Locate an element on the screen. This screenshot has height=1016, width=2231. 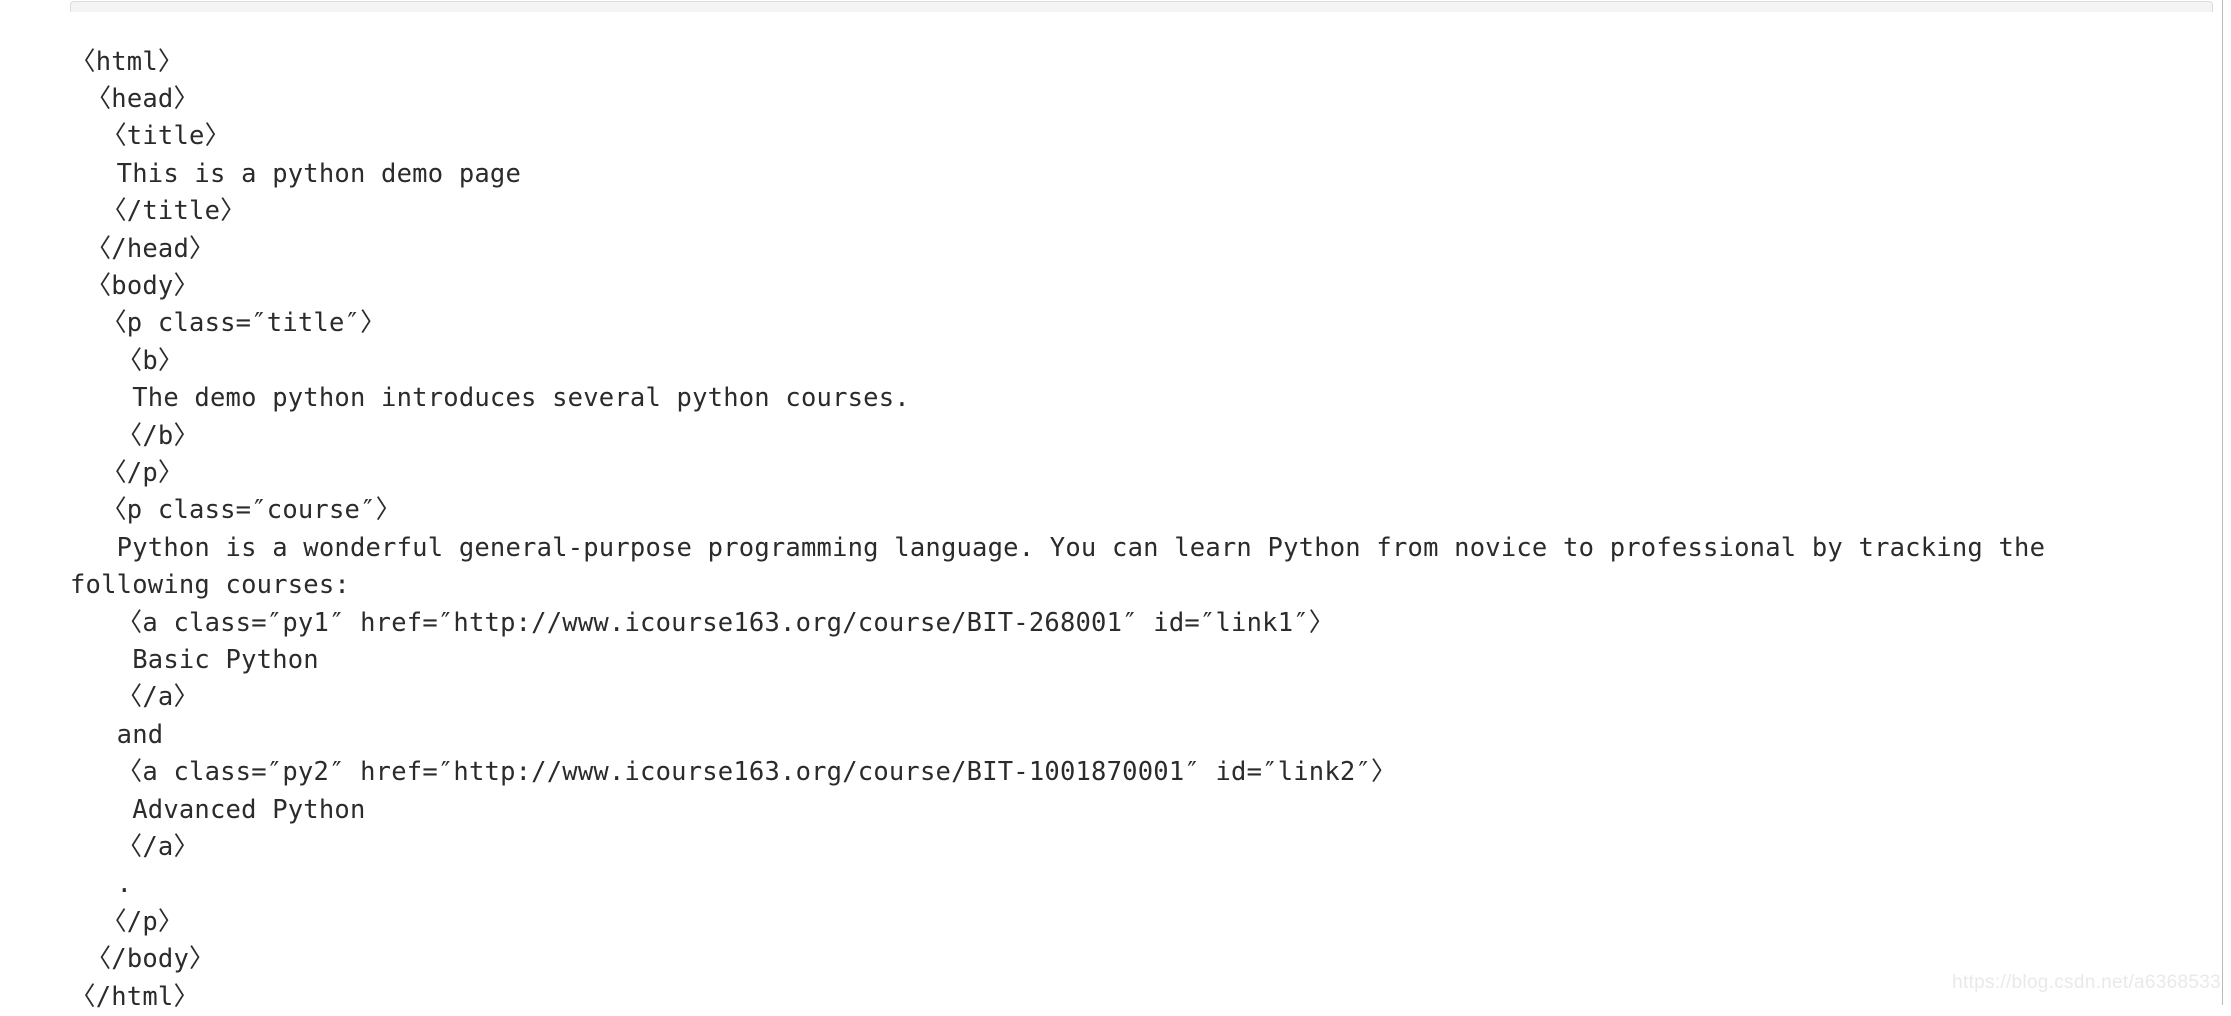
window-top-strip is located at coordinates (1141, 6).